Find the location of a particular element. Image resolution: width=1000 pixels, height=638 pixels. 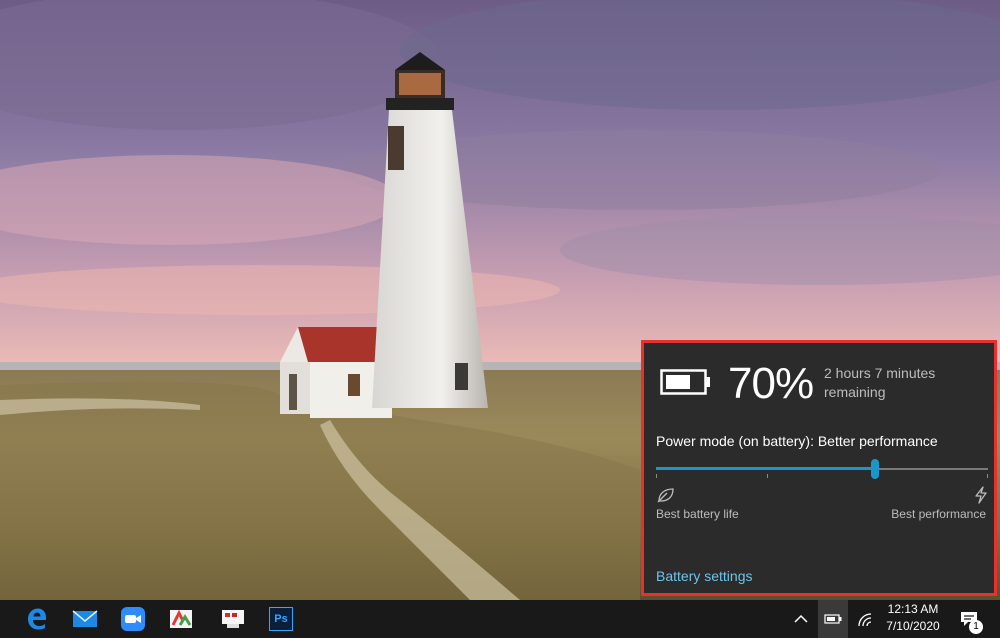

clock-date: 7/10/2020 is located at coordinates (913, 626).